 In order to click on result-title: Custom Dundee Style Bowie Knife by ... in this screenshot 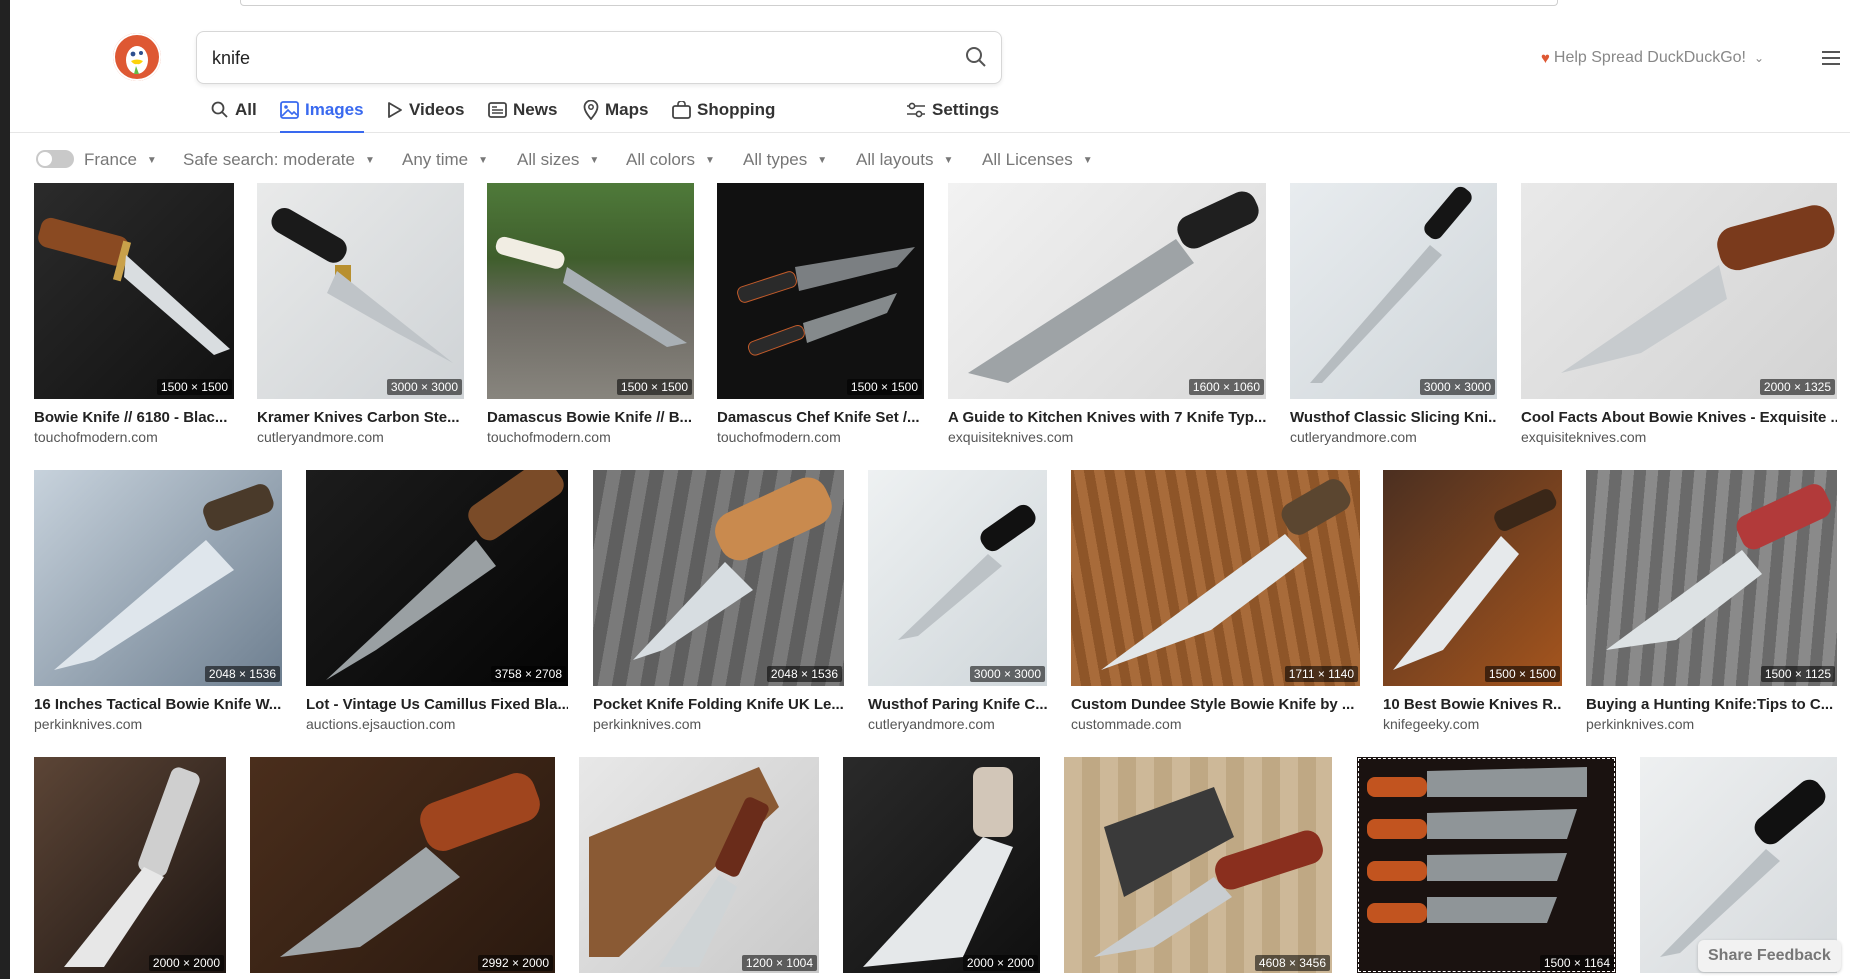, I will do `click(1215, 704)`.